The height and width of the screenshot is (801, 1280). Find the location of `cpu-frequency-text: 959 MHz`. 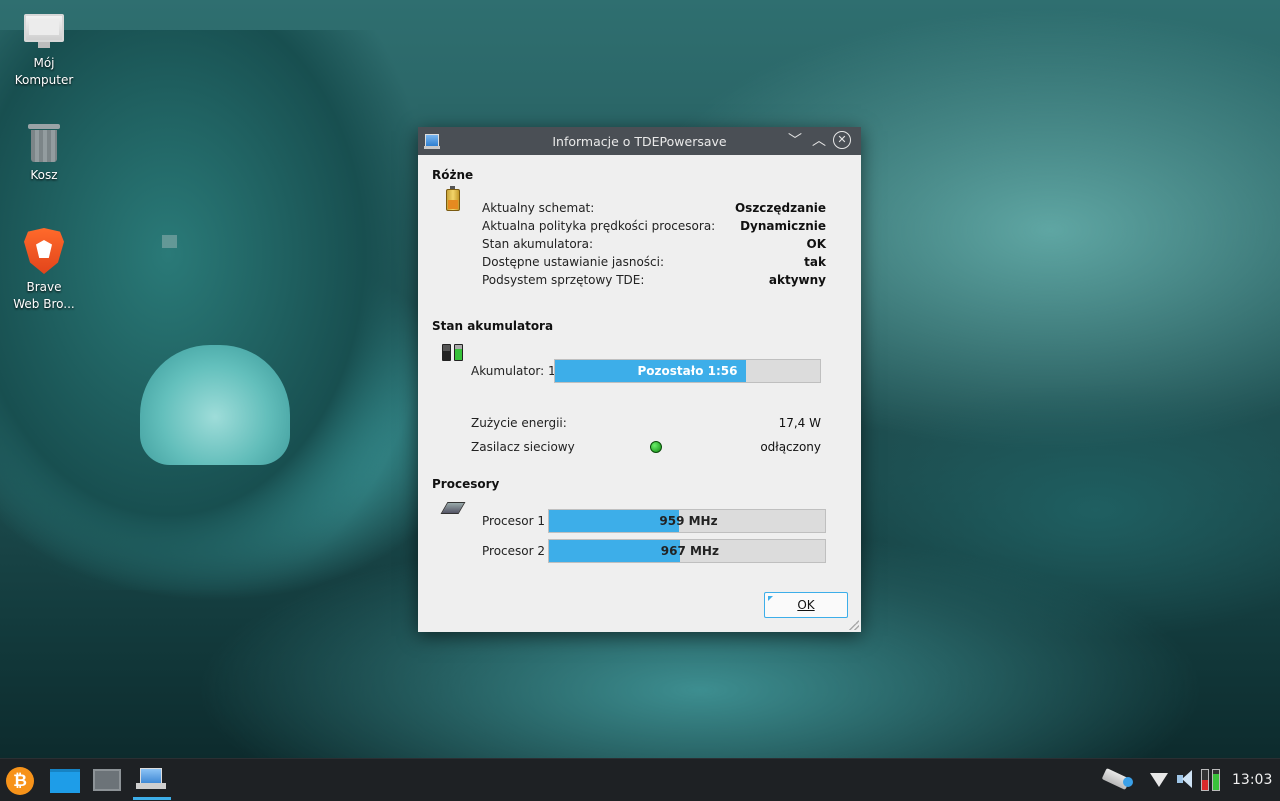

cpu-frequency-text: 959 MHz is located at coordinates (688, 521).